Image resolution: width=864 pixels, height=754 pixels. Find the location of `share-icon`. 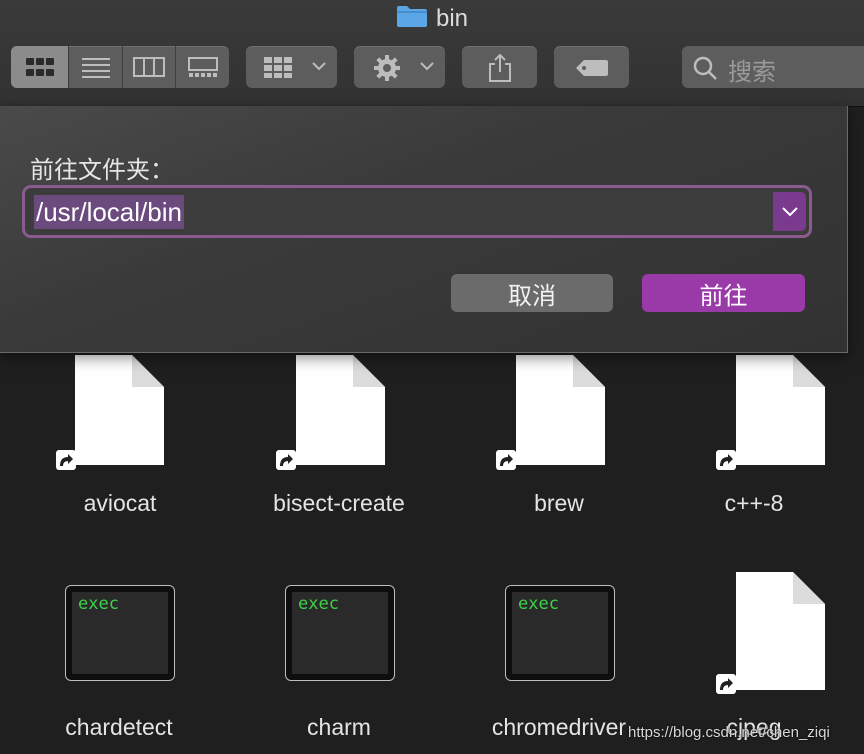

share-icon is located at coordinates (500, 67).